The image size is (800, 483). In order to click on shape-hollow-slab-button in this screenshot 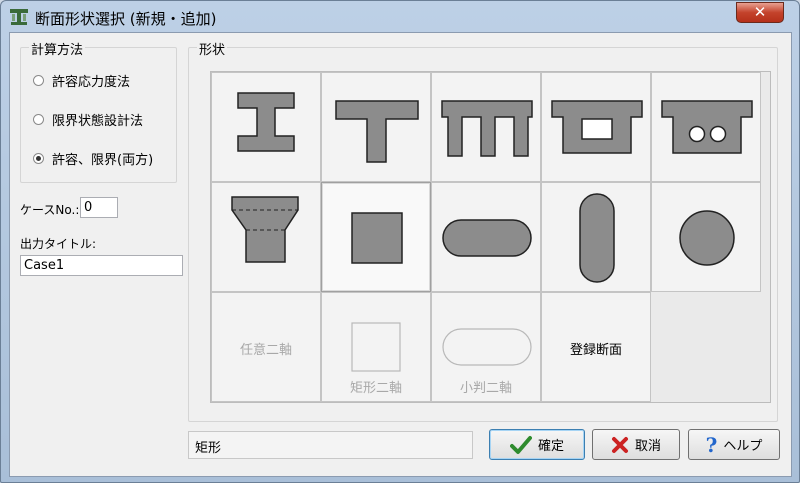, I will do `click(706, 127)`.